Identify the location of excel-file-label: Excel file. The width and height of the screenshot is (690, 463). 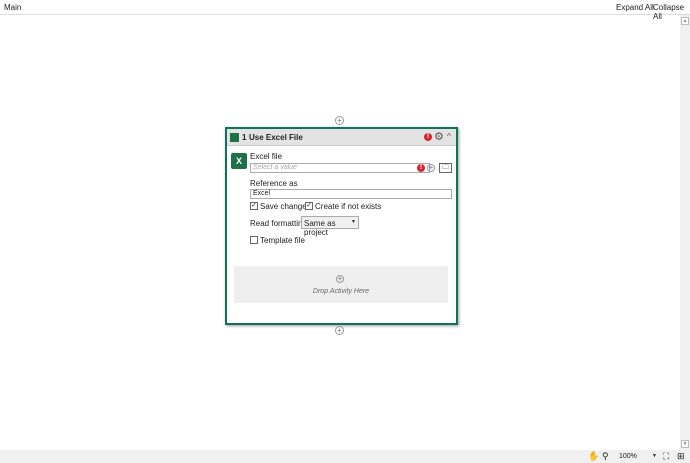
(266, 156).